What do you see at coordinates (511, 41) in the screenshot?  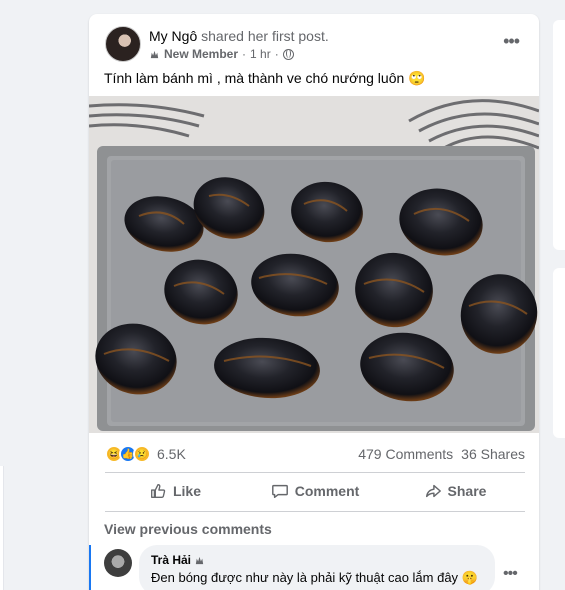 I see `more-options-icon: •••` at bounding box center [511, 41].